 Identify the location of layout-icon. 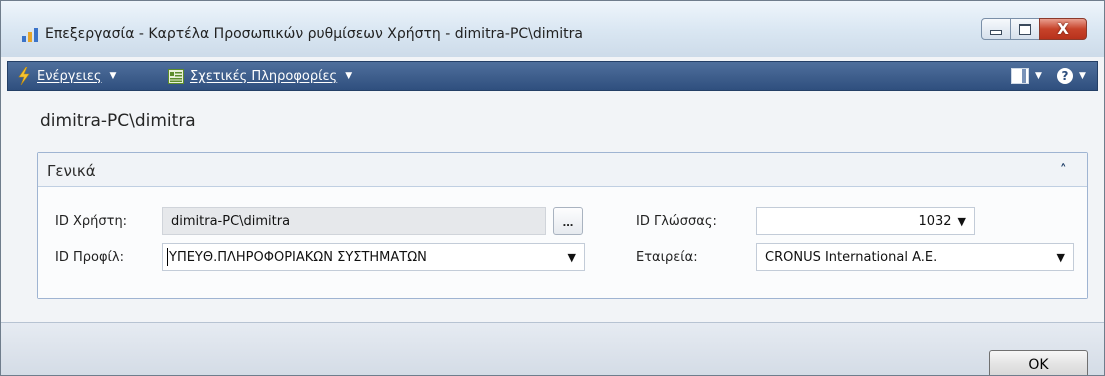
(1020, 76).